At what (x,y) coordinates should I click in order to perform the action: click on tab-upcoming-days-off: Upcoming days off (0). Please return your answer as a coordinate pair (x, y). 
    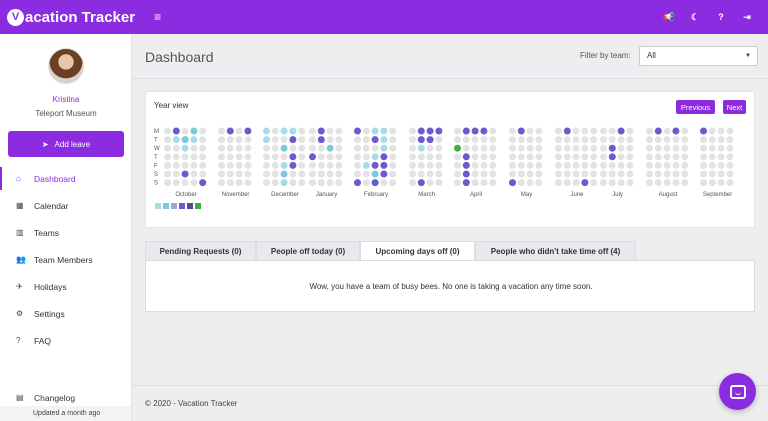
    Looking at the image, I should click on (417, 251).